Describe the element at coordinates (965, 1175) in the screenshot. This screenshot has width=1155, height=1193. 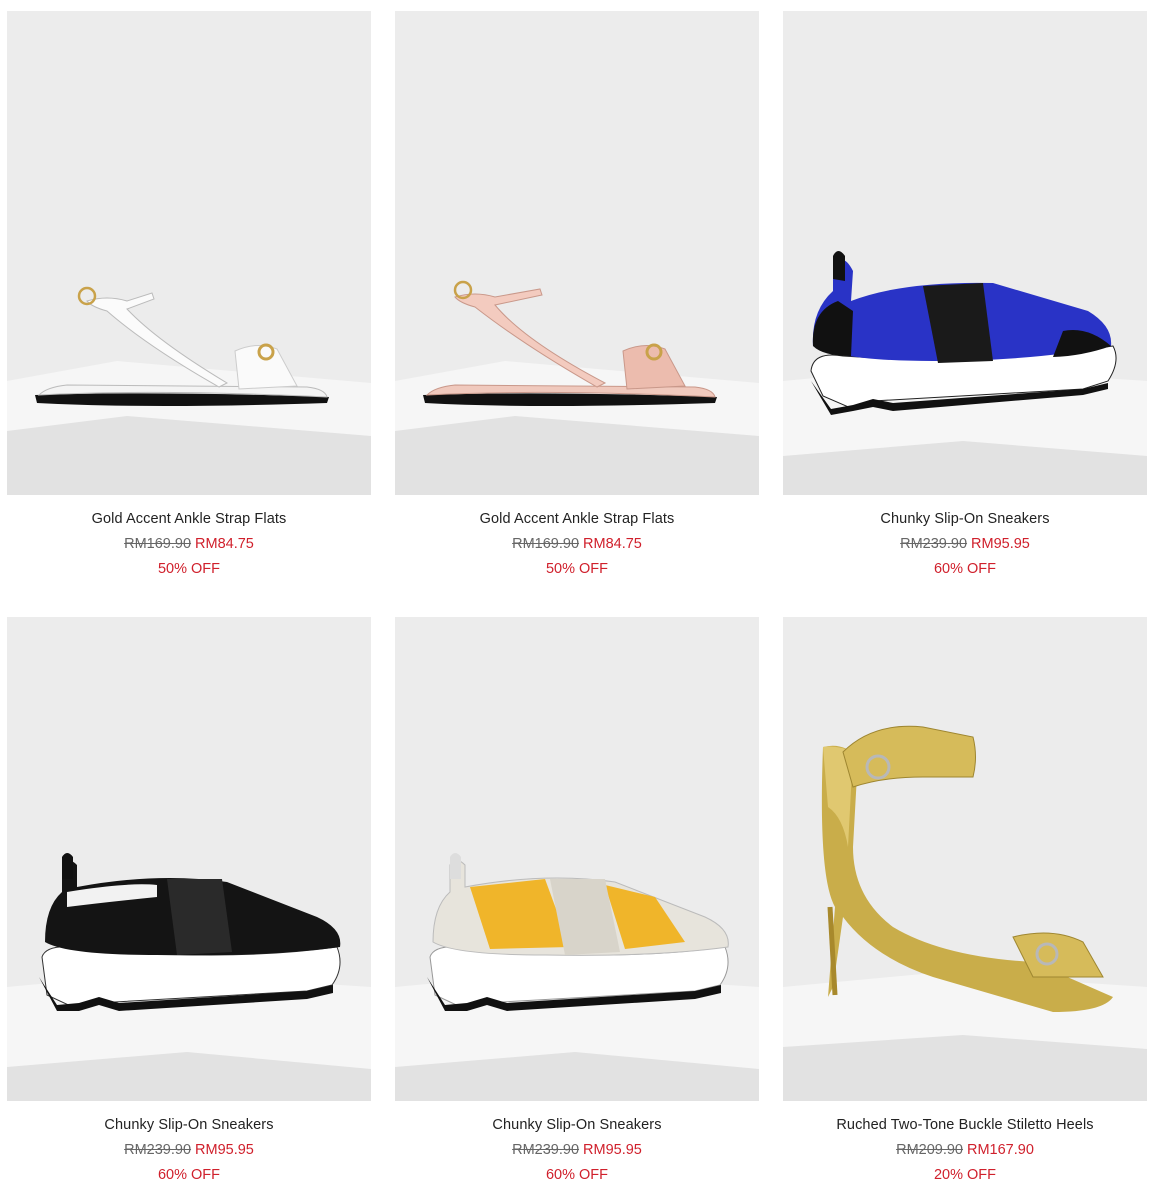
I see `discount-label: 20% OFF` at that location.